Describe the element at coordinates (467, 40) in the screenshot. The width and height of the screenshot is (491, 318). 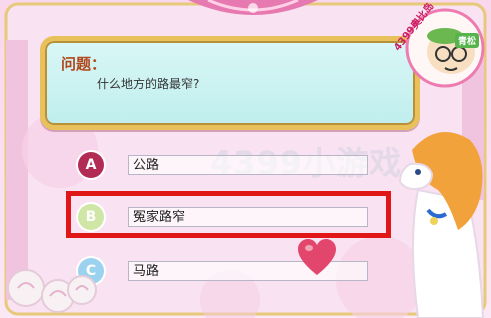
I see `mascot-badge-tag: 青松` at that location.